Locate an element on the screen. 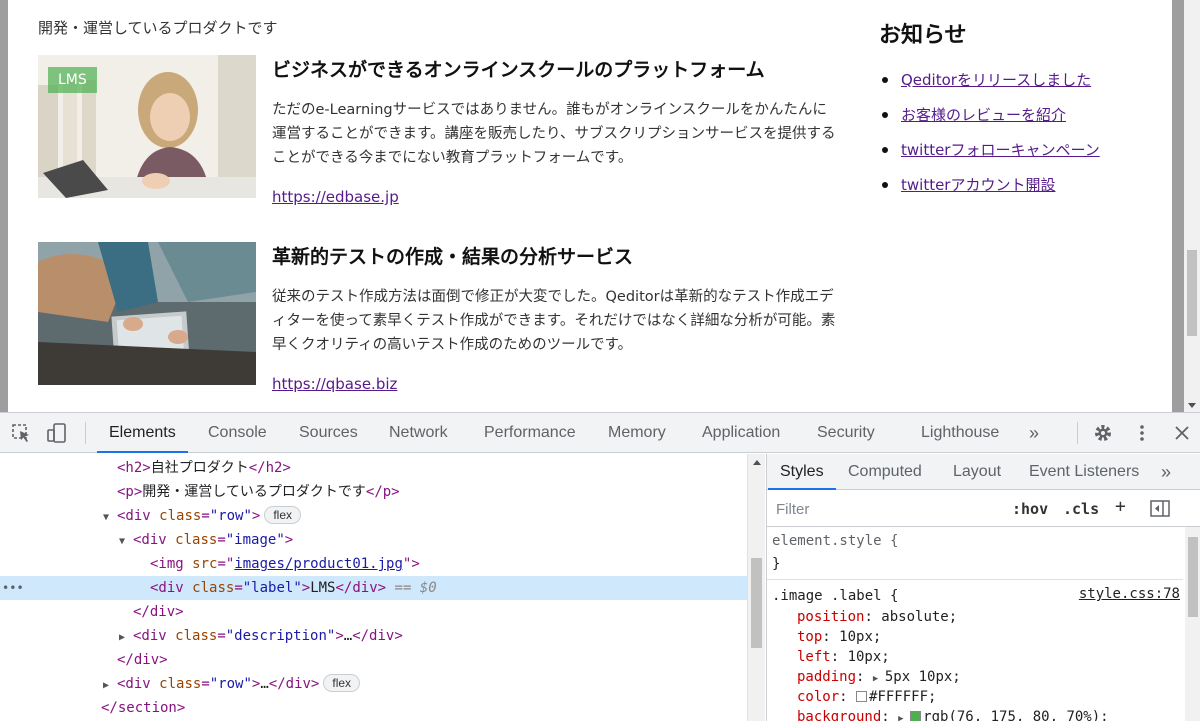 The width and height of the screenshot is (1200, 721). tab-memory: Memory is located at coordinates (637, 433).